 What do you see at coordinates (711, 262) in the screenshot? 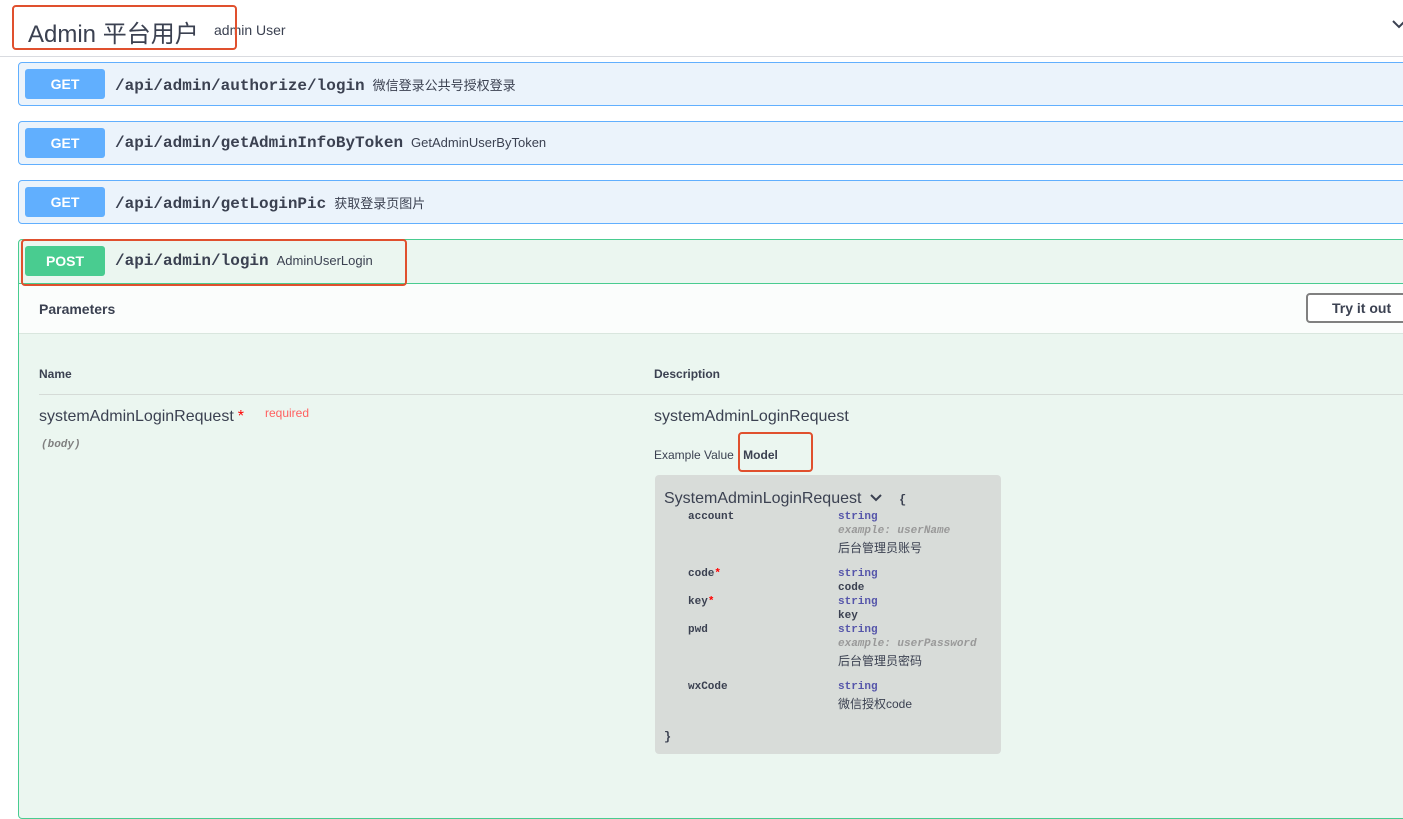
I see `opblock-summary: POST /api/admin/login AdminUserLogin` at bounding box center [711, 262].